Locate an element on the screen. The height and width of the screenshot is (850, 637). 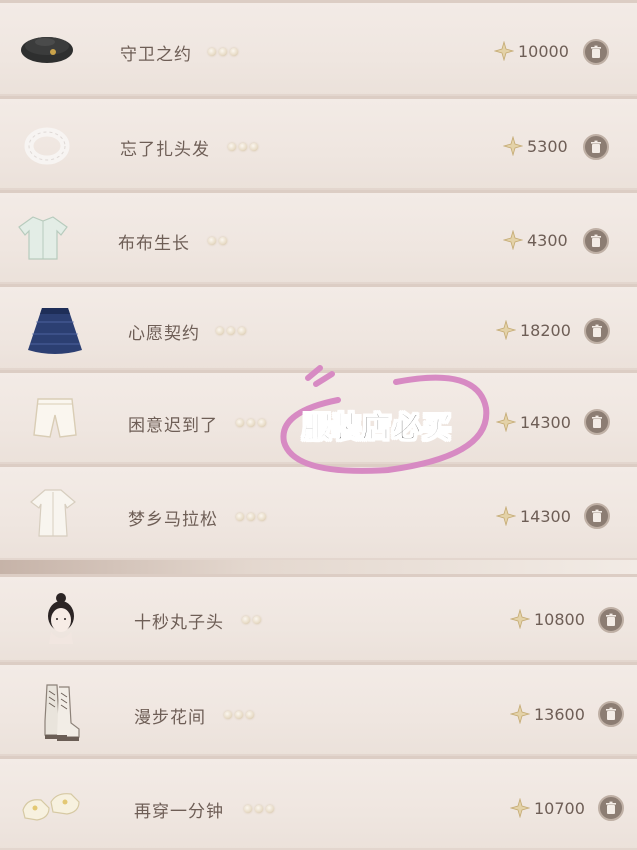
section-divider is located at coordinates (318, 567).